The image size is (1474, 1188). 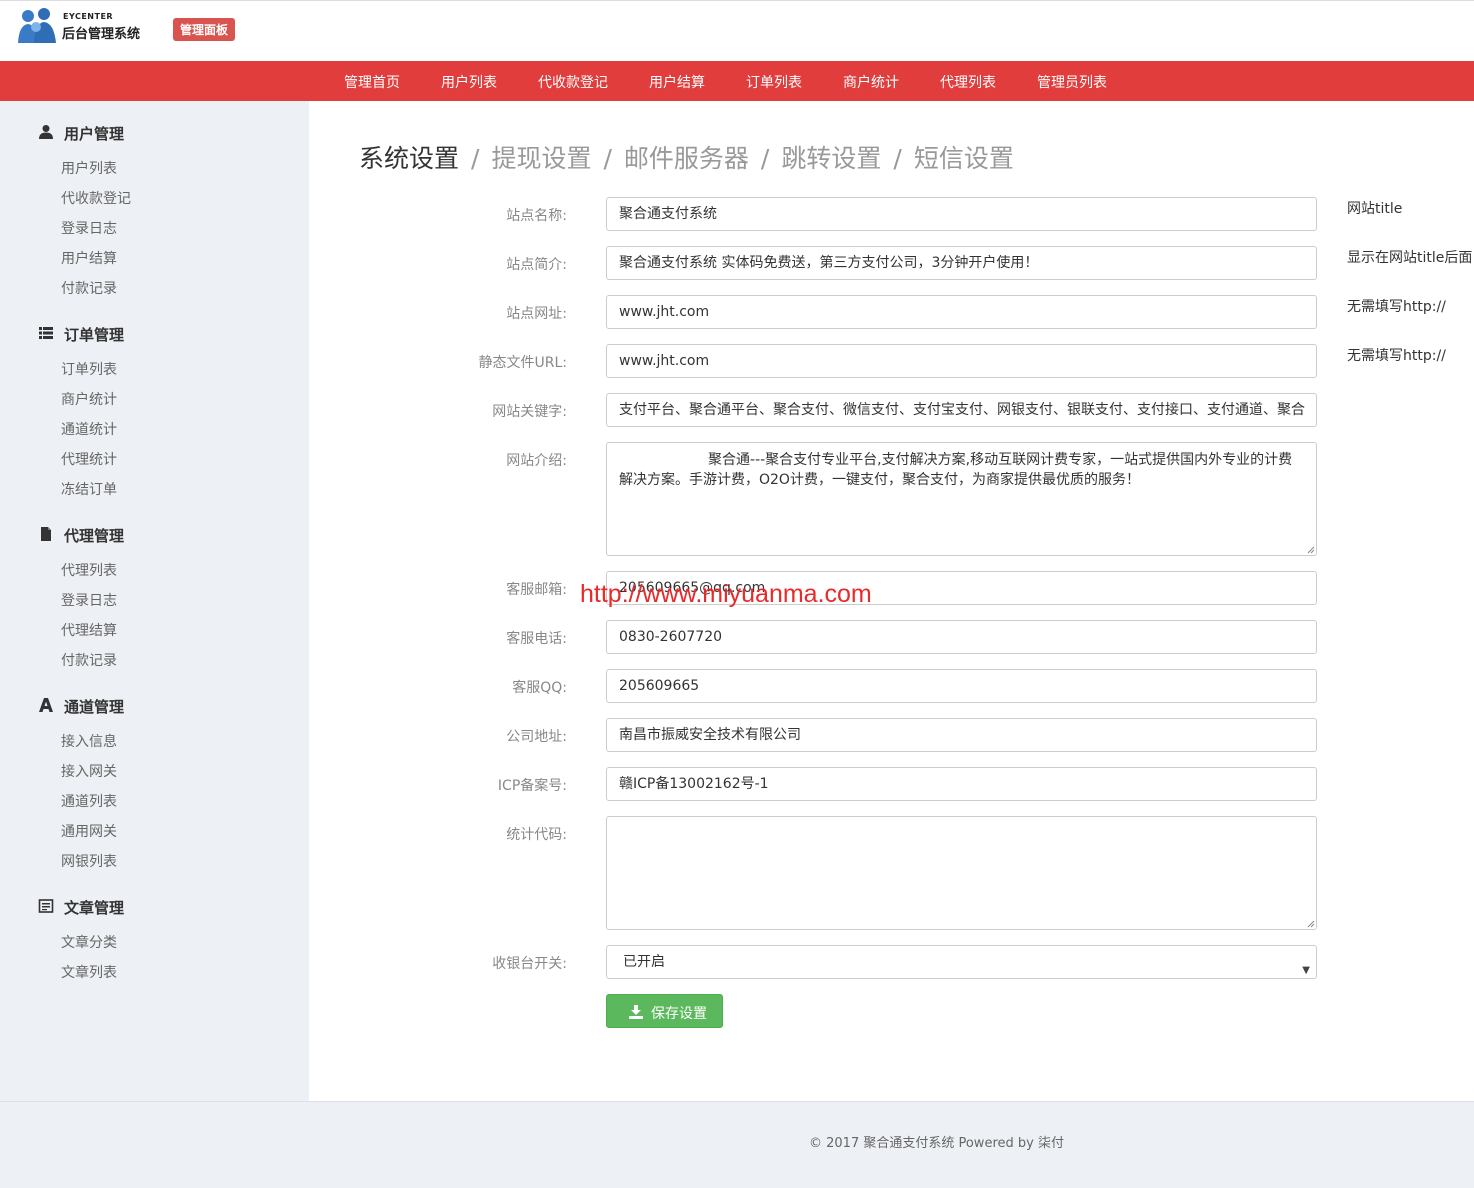 I want to click on static-url-input: www.jht.com, so click(x=961, y=361).